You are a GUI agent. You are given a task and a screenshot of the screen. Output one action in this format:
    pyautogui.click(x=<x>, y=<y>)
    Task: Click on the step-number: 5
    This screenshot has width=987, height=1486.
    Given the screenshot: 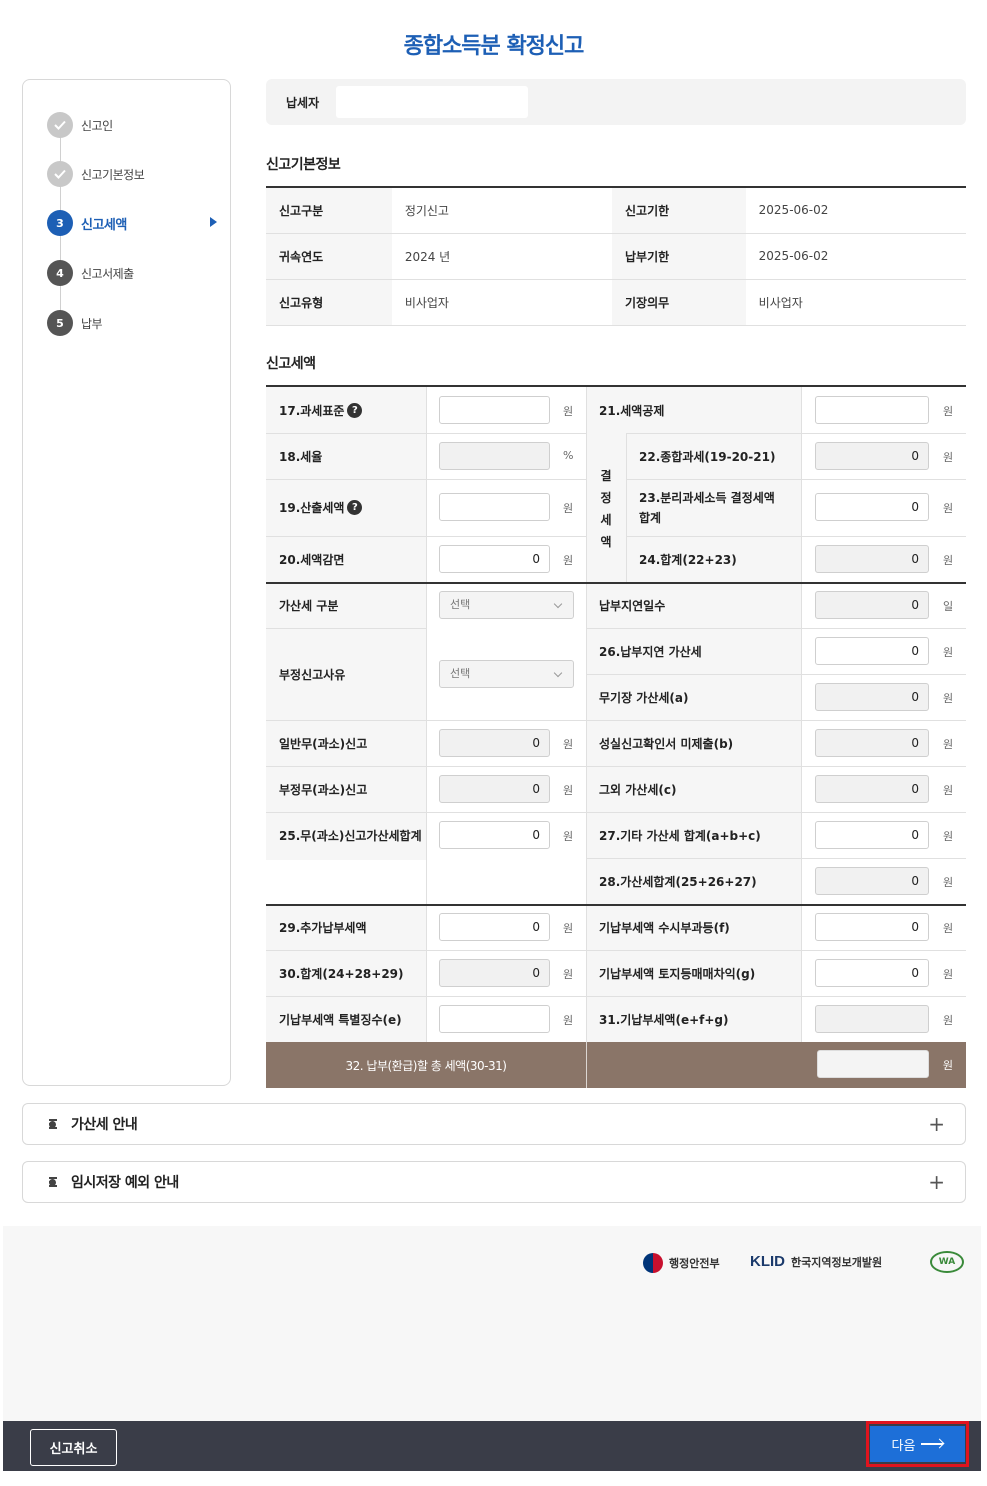 What is the action you would take?
    pyautogui.click(x=60, y=323)
    